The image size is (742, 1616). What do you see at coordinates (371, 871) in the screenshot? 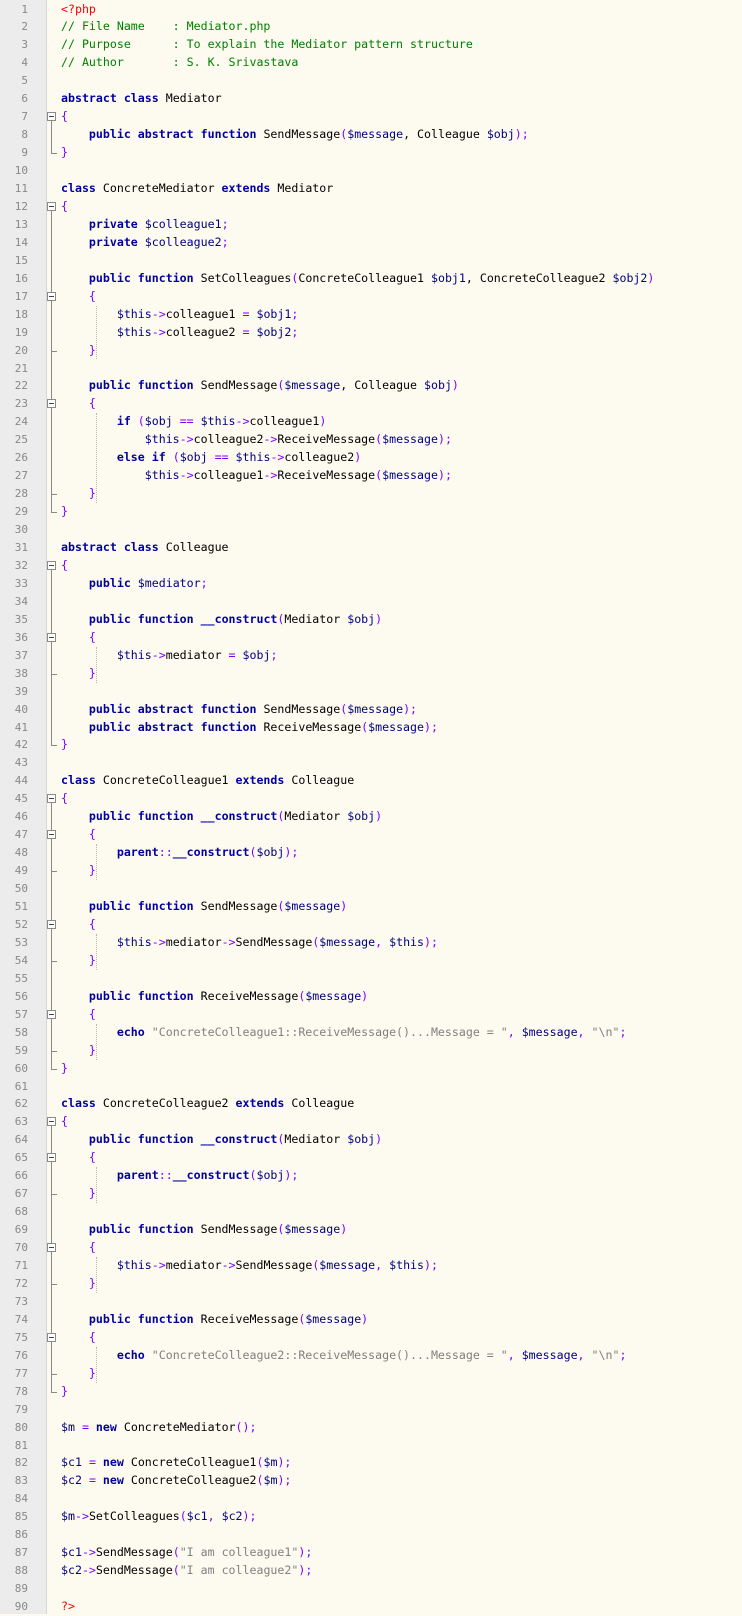
I see `code-line: 49 }` at bounding box center [371, 871].